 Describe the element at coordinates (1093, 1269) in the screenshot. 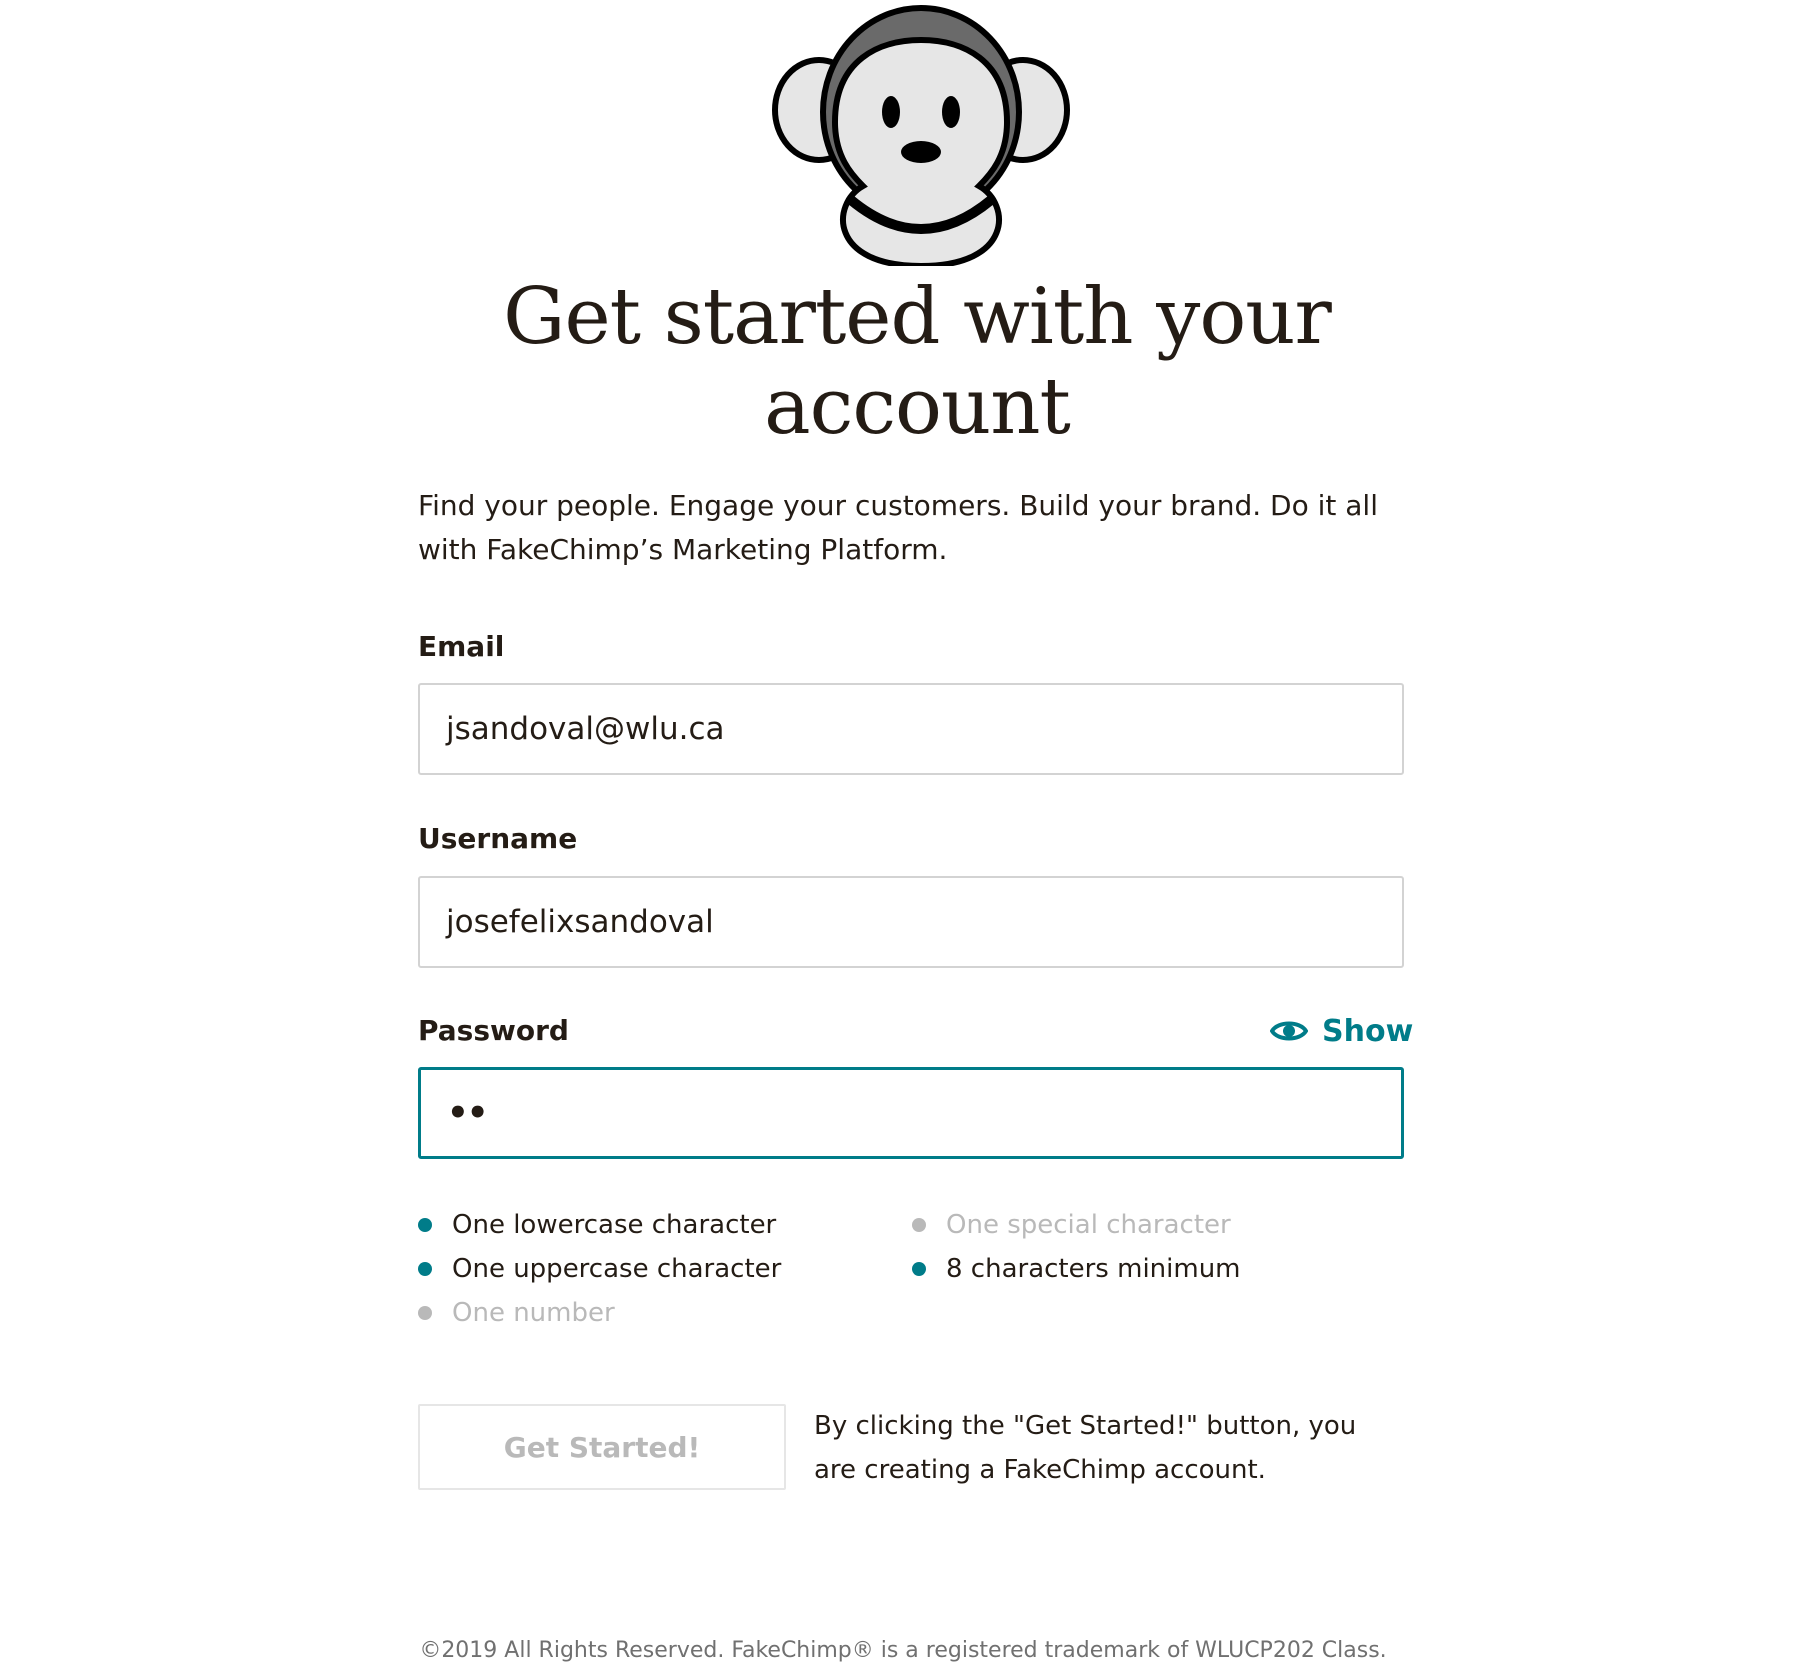

I see `rule-text: 8 characters minimum` at that location.